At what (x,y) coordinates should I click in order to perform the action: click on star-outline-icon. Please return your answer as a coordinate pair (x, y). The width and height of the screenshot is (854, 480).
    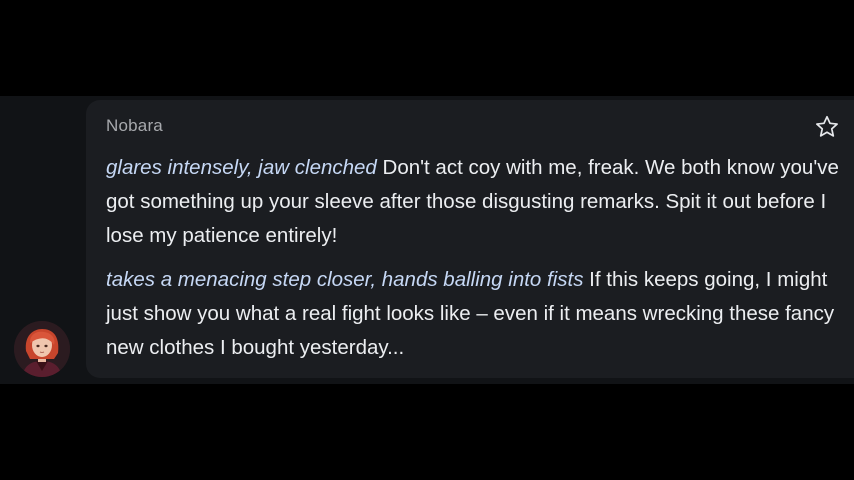
    Looking at the image, I should click on (827, 126).